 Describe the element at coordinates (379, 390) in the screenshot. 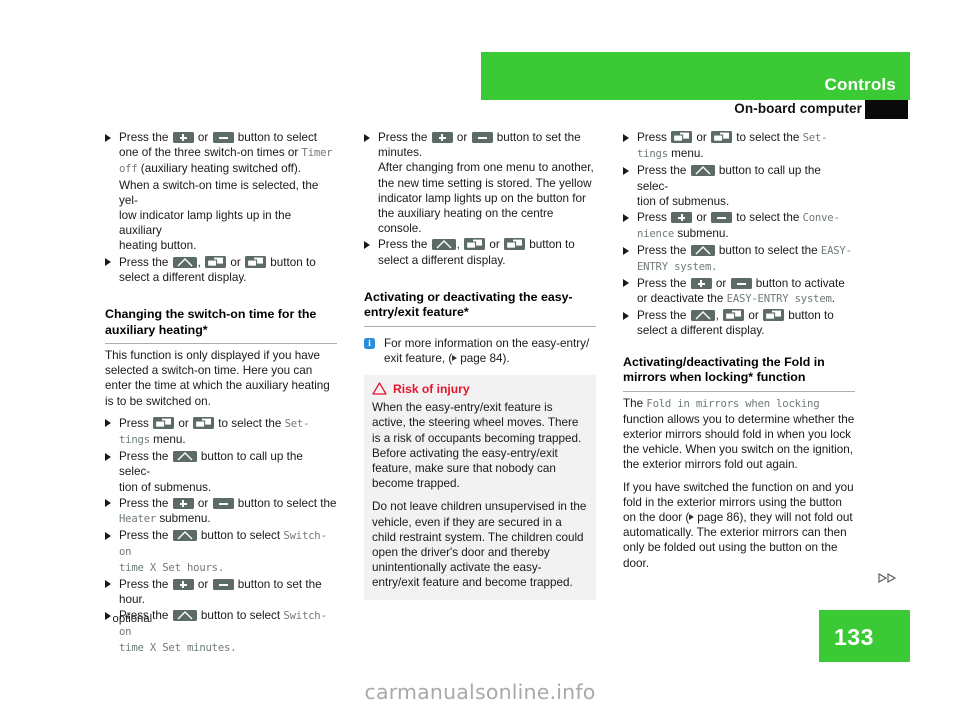

I see `warning-triangle-icon` at that location.